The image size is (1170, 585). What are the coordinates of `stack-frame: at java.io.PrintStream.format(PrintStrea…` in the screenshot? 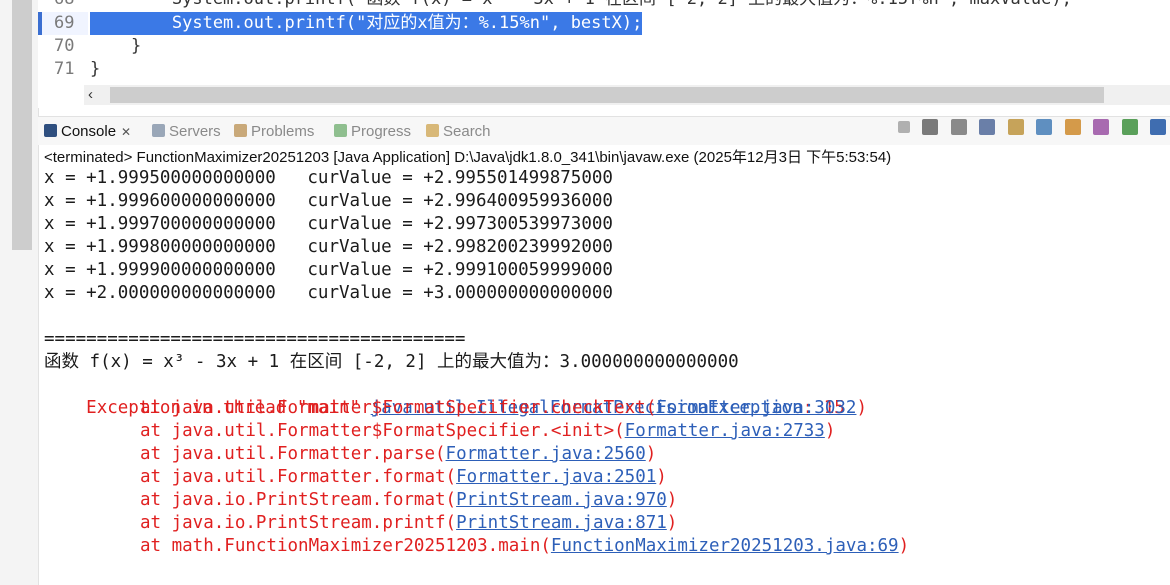 It's located at (360, 500).